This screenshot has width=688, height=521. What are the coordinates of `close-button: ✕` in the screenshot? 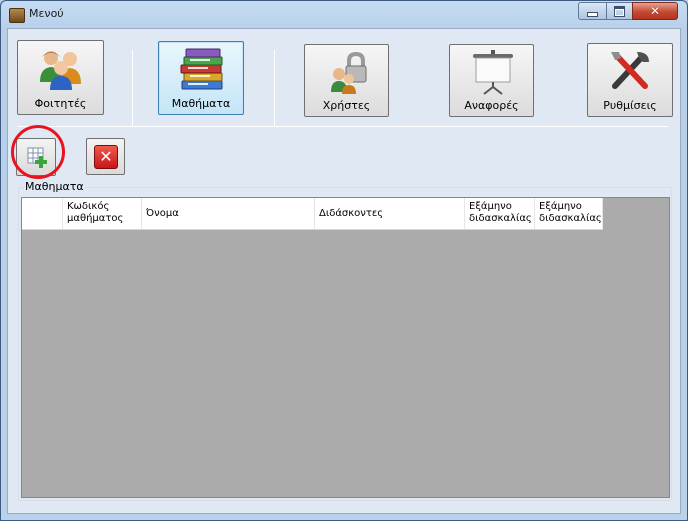 It's located at (655, 11).